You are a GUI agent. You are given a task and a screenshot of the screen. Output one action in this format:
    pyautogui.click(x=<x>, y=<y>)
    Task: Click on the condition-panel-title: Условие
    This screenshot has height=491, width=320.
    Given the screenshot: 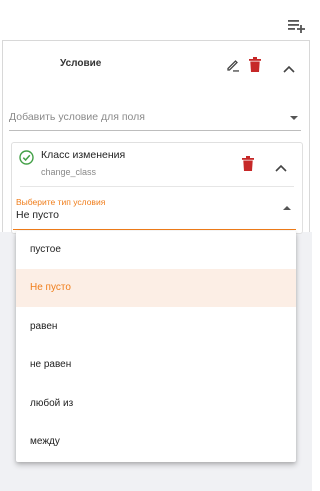 What is the action you would take?
    pyautogui.click(x=81, y=63)
    